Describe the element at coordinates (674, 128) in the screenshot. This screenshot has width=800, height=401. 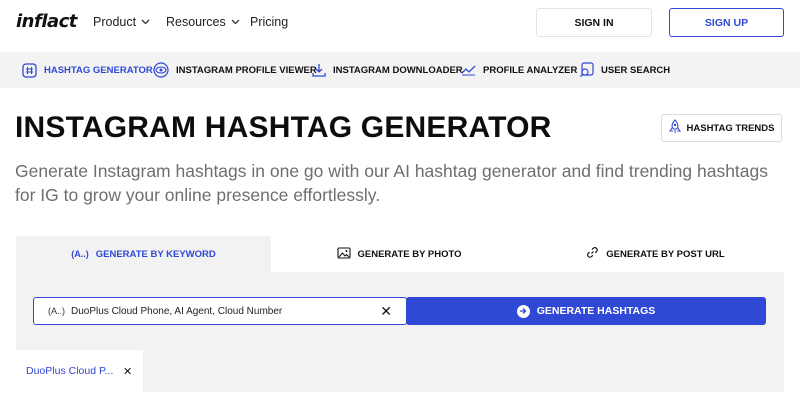
I see `rocket-icon` at that location.